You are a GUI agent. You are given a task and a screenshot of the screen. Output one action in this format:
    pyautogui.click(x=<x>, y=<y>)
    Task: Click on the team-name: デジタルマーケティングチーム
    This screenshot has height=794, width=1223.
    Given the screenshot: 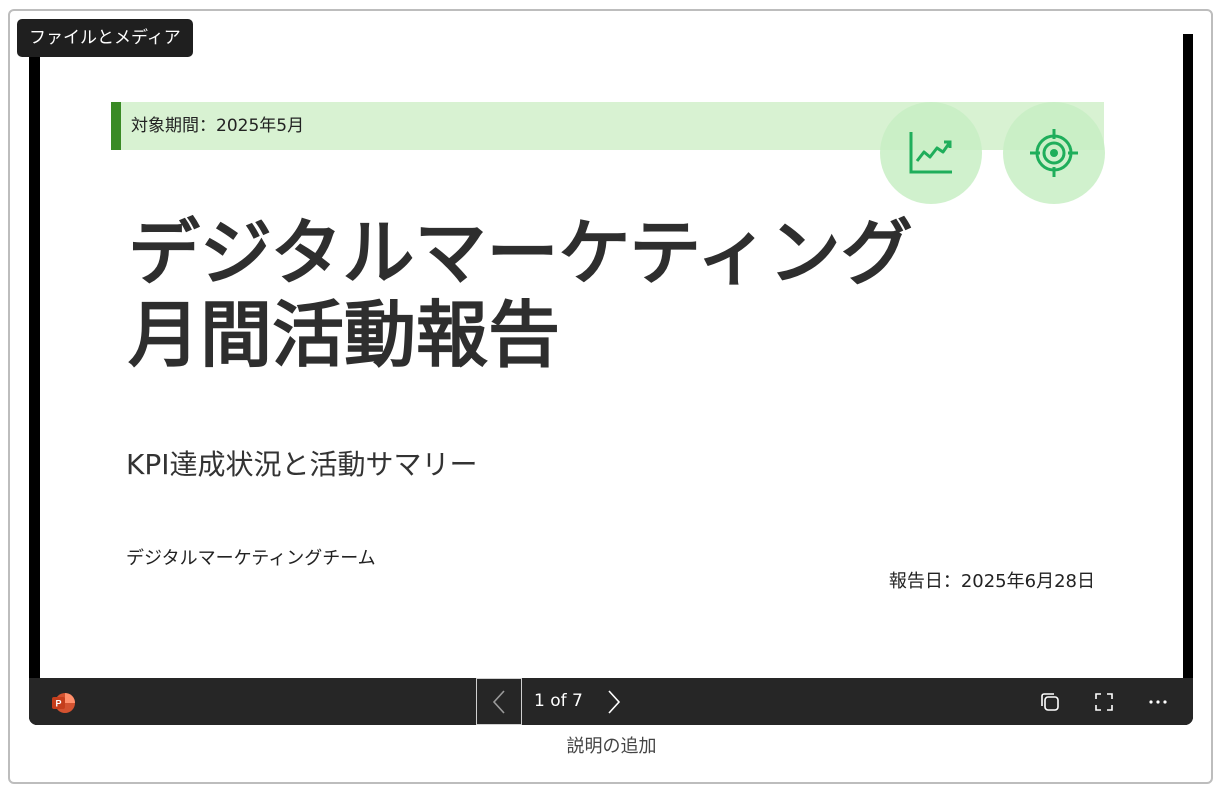 What is the action you would take?
    pyautogui.click(x=251, y=558)
    